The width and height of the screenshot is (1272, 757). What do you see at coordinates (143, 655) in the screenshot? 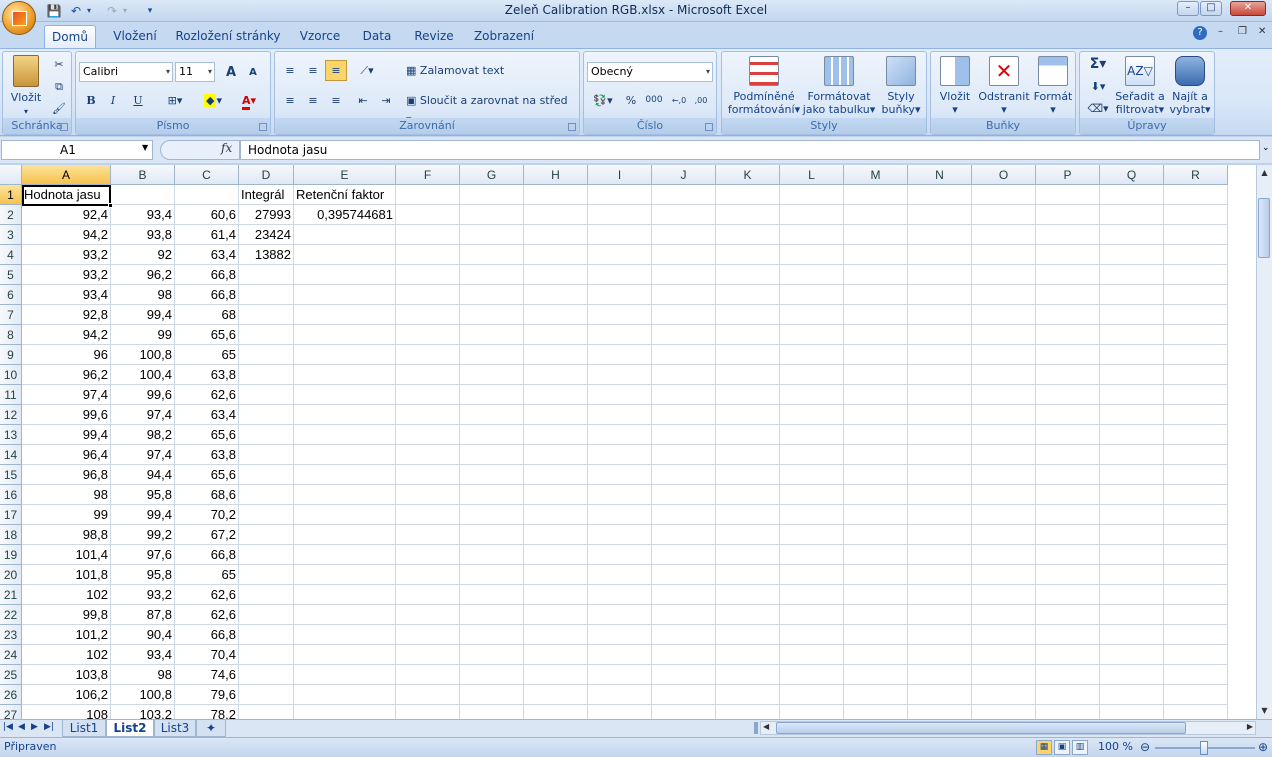
I see `cell: 93,4` at bounding box center [143, 655].